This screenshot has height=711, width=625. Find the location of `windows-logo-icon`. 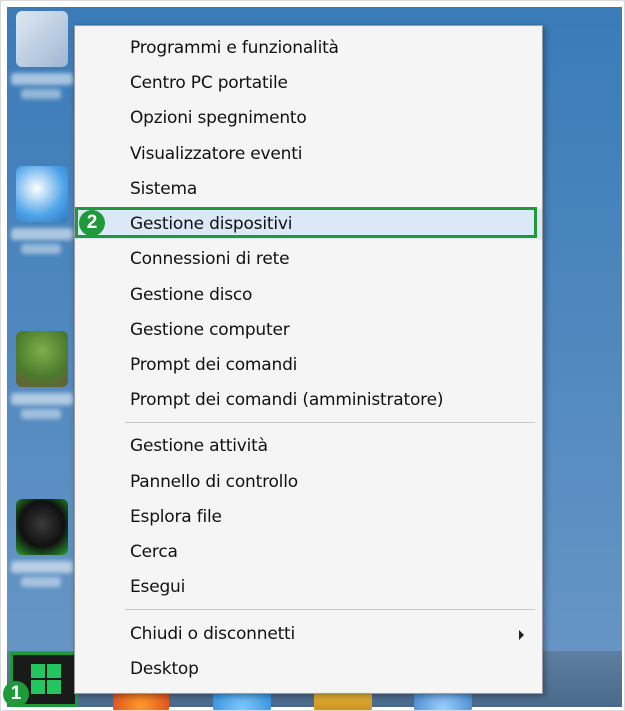

windows-logo-icon is located at coordinates (46, 679).